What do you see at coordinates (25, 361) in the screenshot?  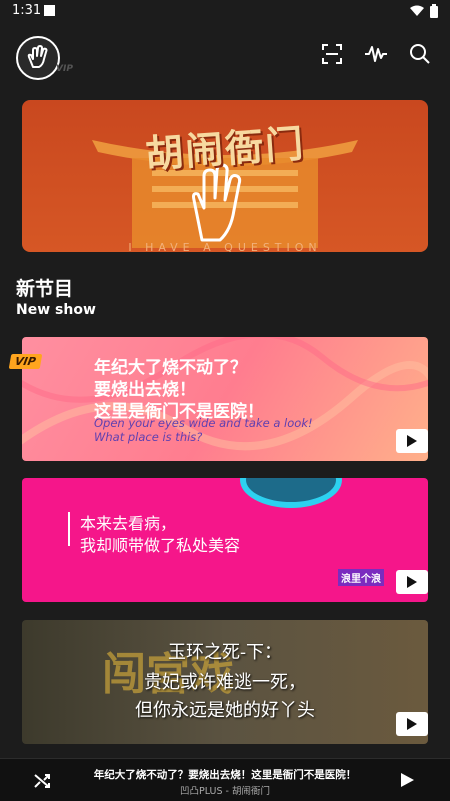 I see `vip-badge: VIP` at bounding box center [25, 361].